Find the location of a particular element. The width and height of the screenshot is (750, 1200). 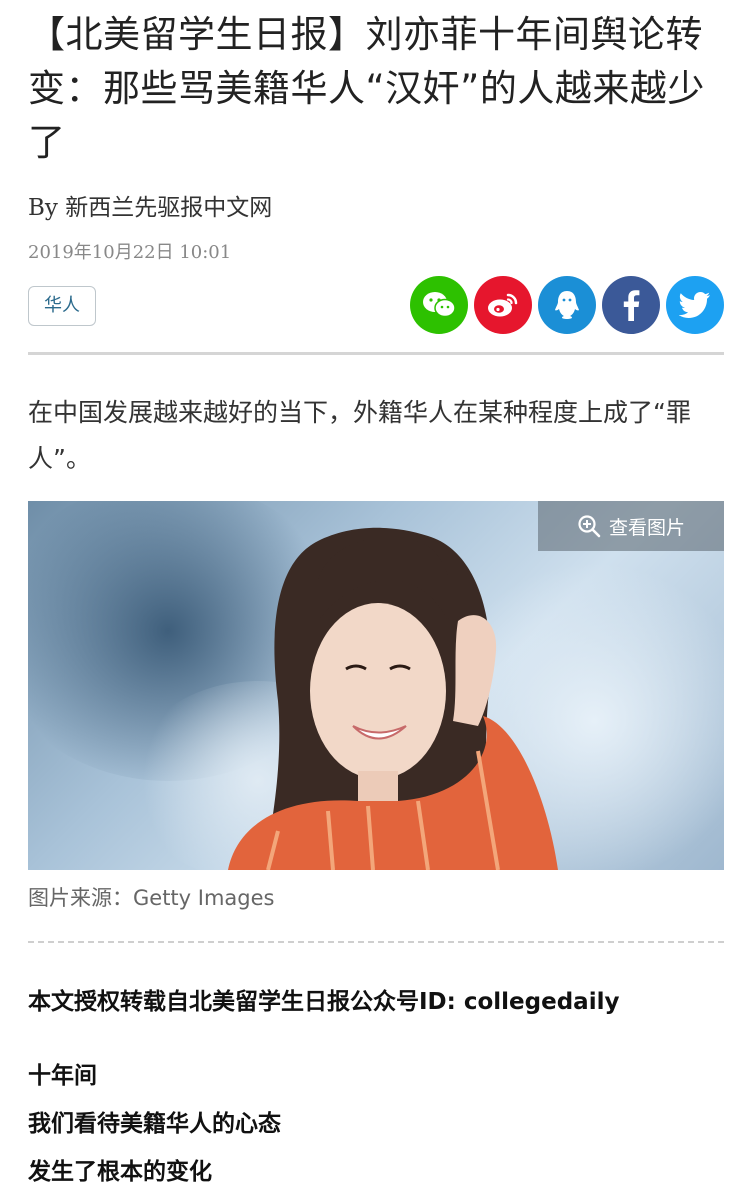

wechat-icon is located at coordinates (439, 305).